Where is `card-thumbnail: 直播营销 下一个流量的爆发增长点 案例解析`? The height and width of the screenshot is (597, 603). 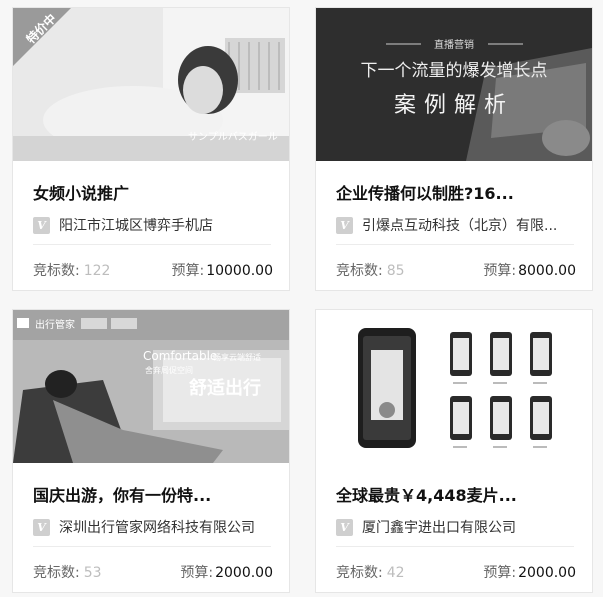 card-thumbnail: 直播营销 下一个流量的爆发增长点 案例解析 is located at coordinates (454, 84).